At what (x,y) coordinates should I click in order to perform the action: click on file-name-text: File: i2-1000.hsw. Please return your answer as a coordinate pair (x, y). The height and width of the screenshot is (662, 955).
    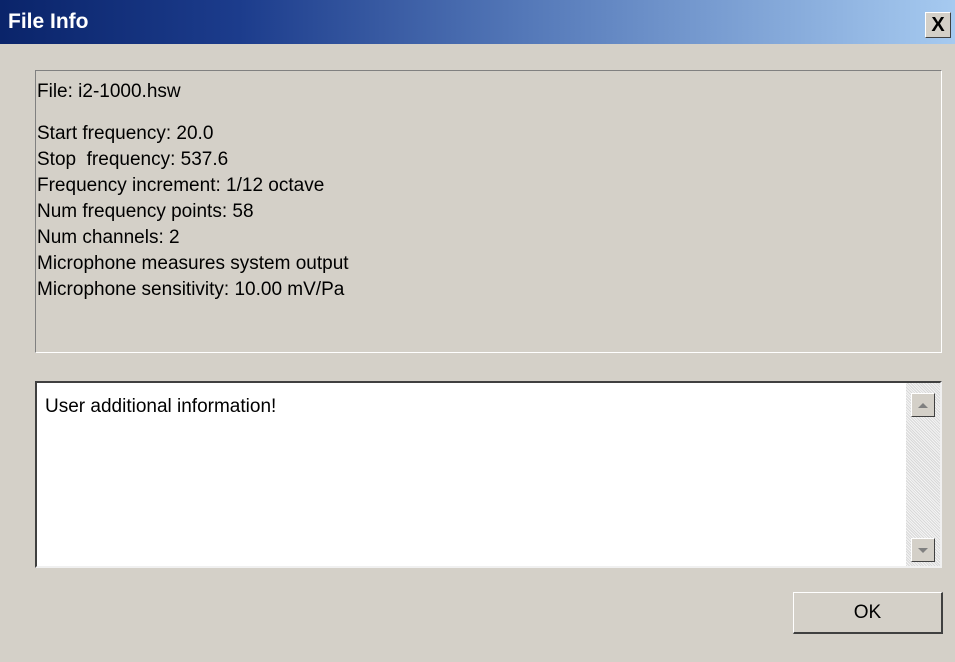
    Looking at the image, I should click on (109, 91).